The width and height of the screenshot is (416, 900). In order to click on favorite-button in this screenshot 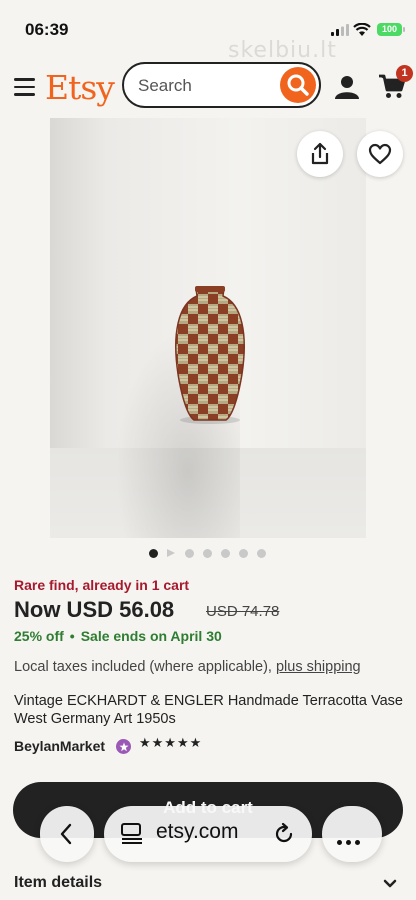, I will do `click(380, 154)`.